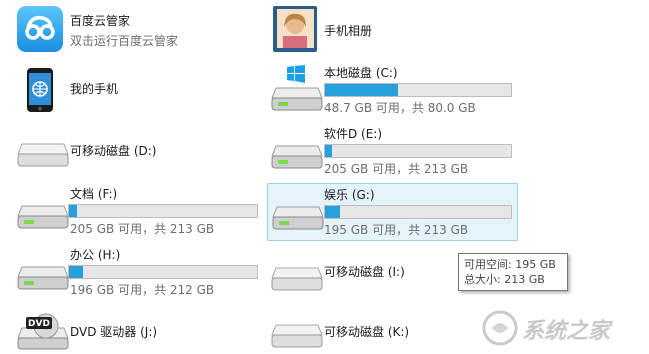 The image size is (649, 354). I want to click on usage-text: 195 GB 可用，共 213 GB, so click(396, 230).